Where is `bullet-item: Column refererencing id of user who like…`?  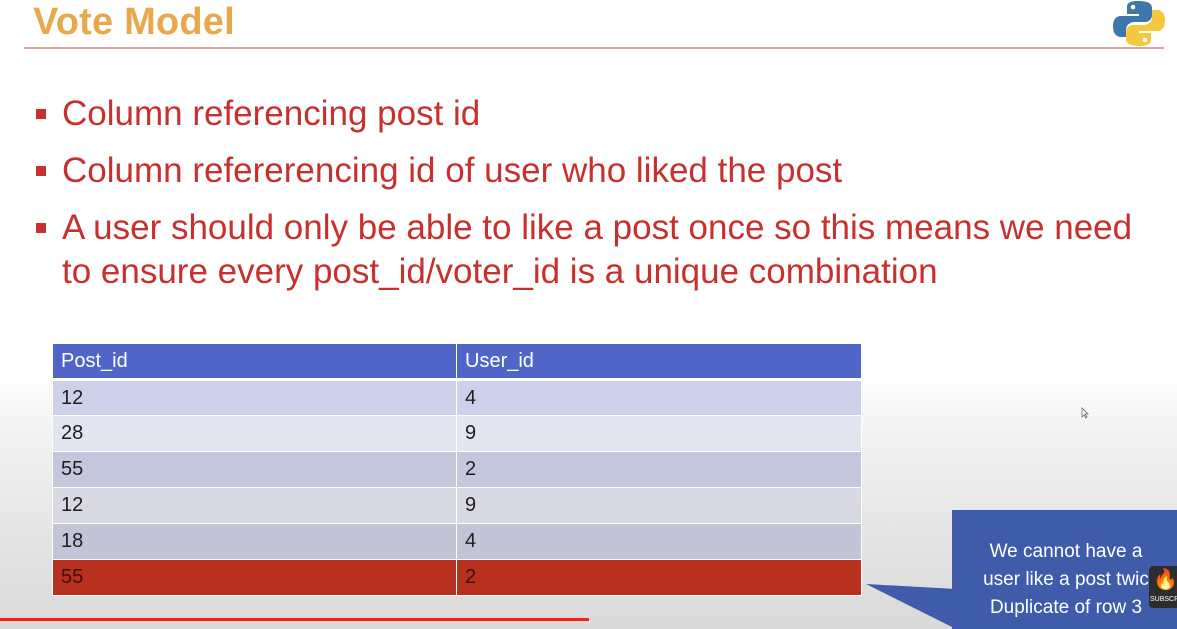
bullet-item: Column refererencing id of user who like… is located at coordinates (601, 171).